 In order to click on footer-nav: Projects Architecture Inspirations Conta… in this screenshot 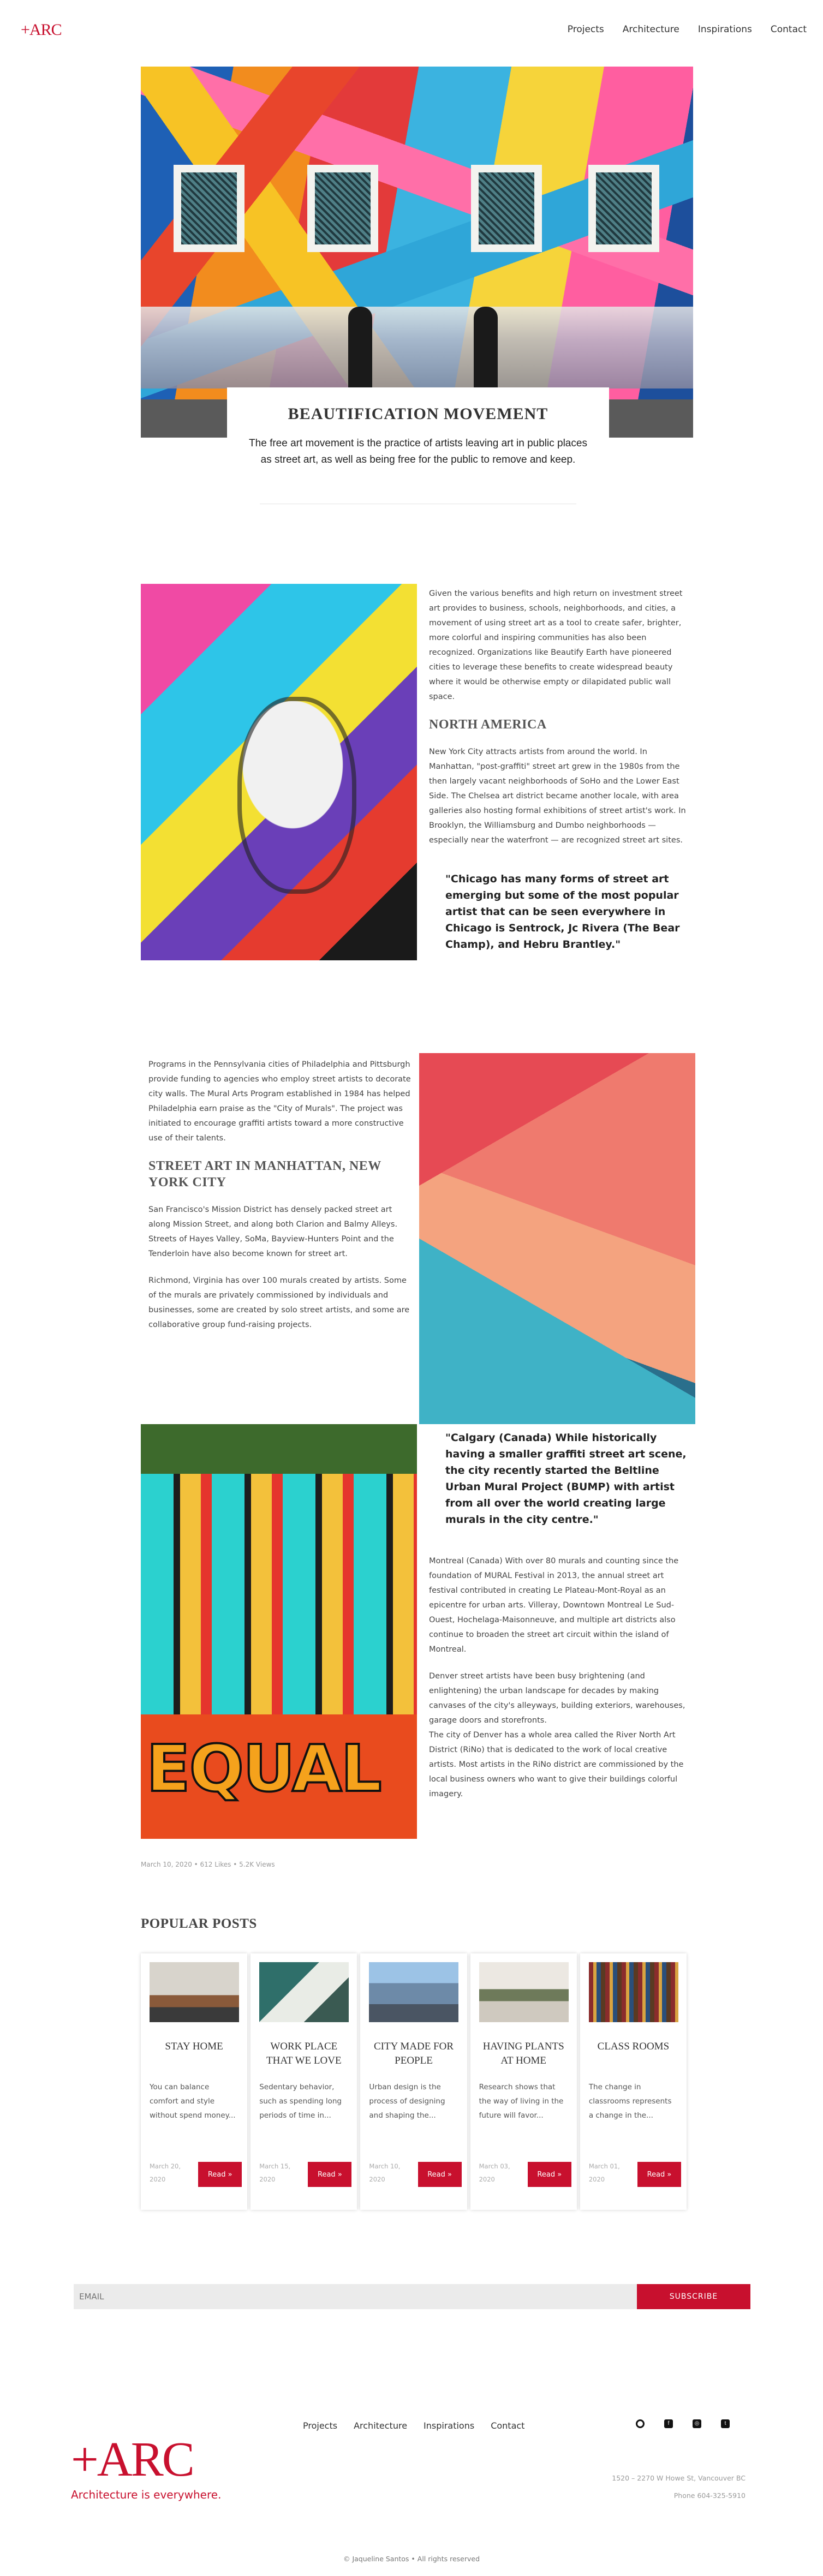, I will do `click(413, 2425)`.